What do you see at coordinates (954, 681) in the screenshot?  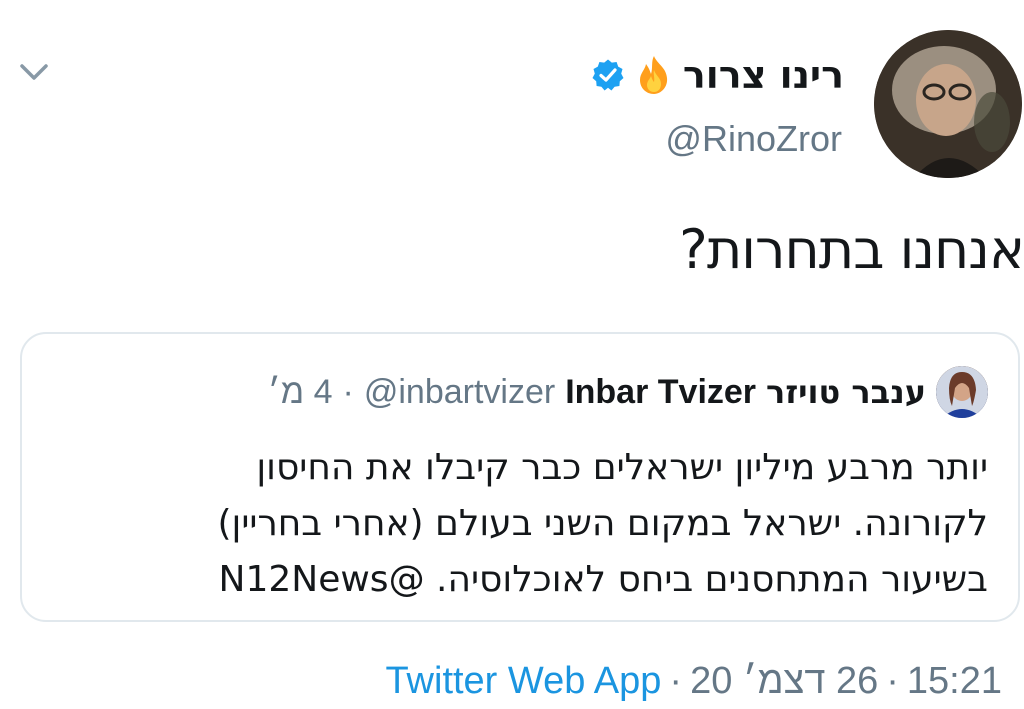 I see `tweet-time: 15:21` at bounding box center [954, 681].